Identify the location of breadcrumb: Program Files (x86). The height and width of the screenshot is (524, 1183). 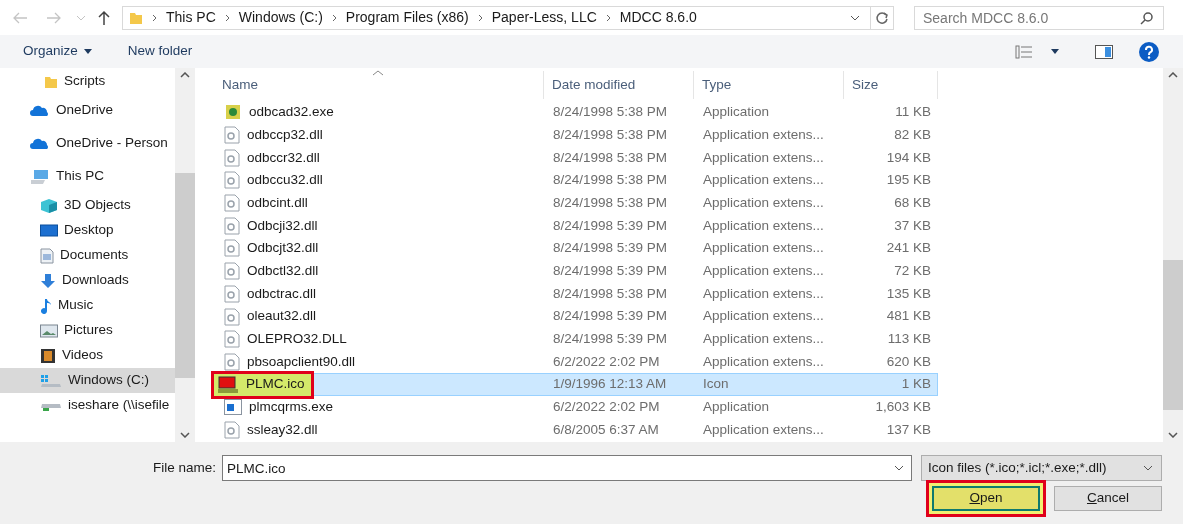
(407, 17).